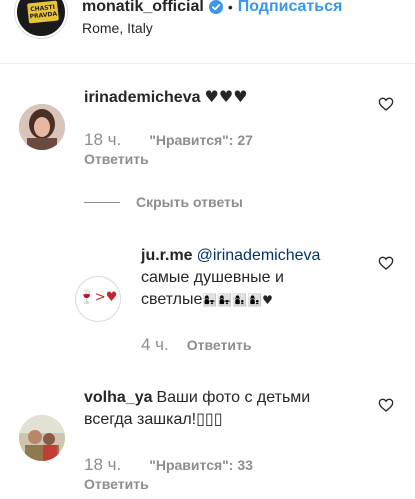  I want to click on comment-meta: 18 ч. "Нравится": 27, so click(168, 140).